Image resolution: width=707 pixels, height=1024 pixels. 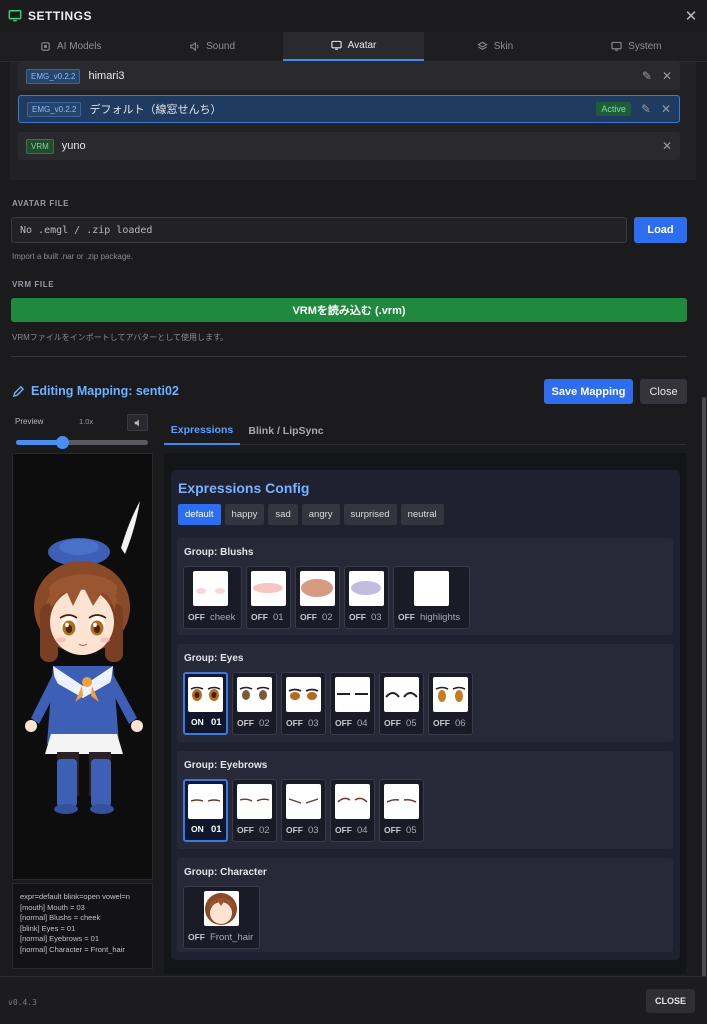 I want to click on tab-expressions: Expressions, so click(x=202, y=431).